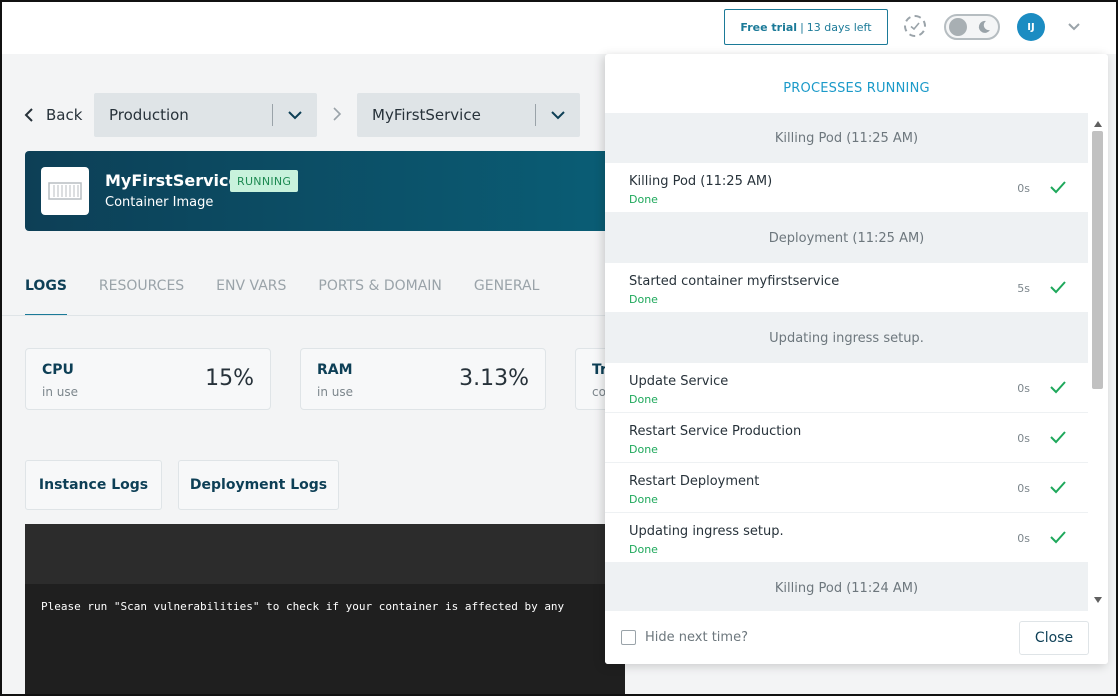 This screenshot has width=1118, height=696. I want to click on metric-sub: co, so click(599, 392).